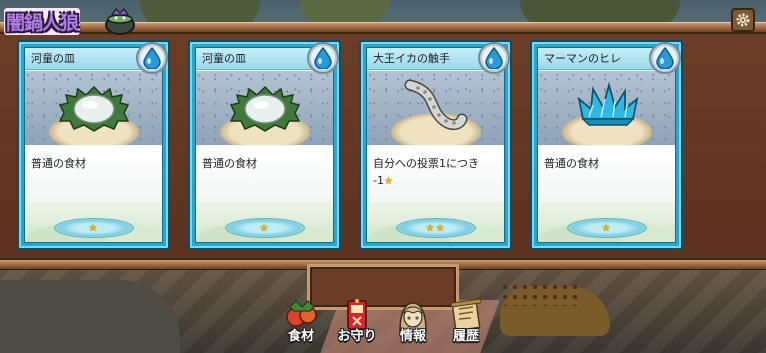  I want to click on card-rarity-stars: ★★, so click(435, 228).